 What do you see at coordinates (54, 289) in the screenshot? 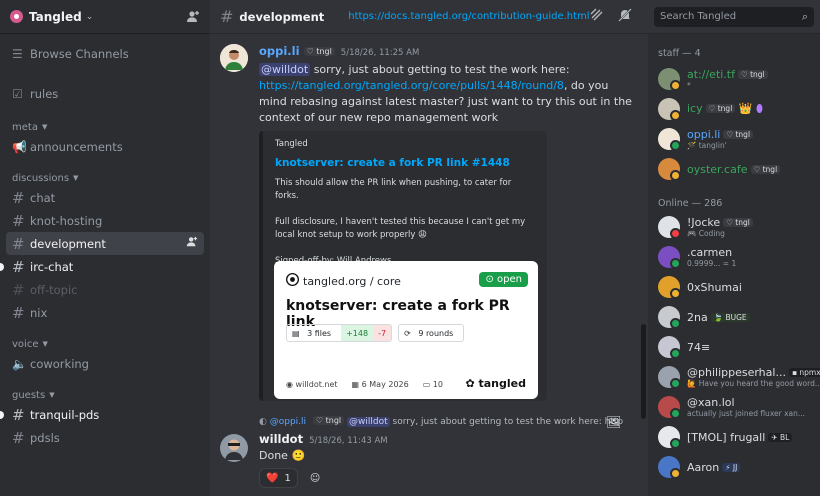
I see `channel-label: off-topic` at bounding box center [54, 289].